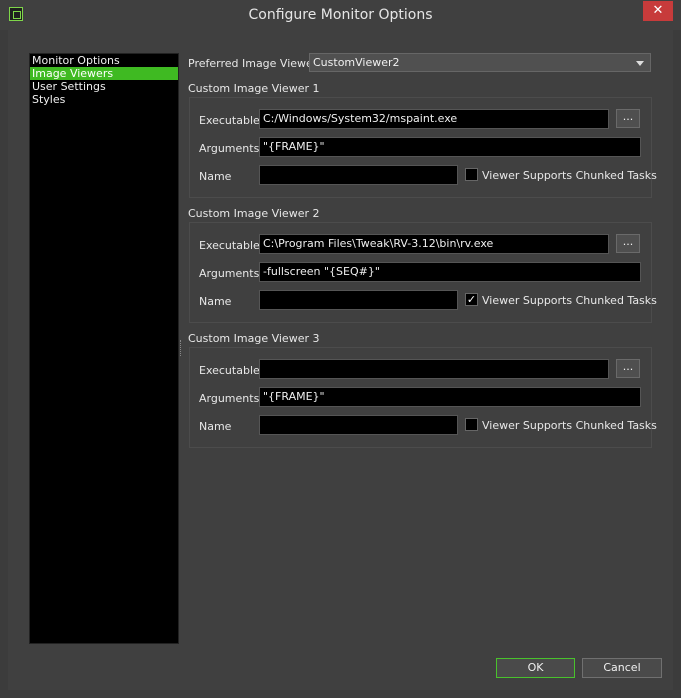 This screenshot has height=698, width=681. Describe the element at coordinates (215, 426) in the screenshot. I see `viewer3-name-label: Name` at that location.